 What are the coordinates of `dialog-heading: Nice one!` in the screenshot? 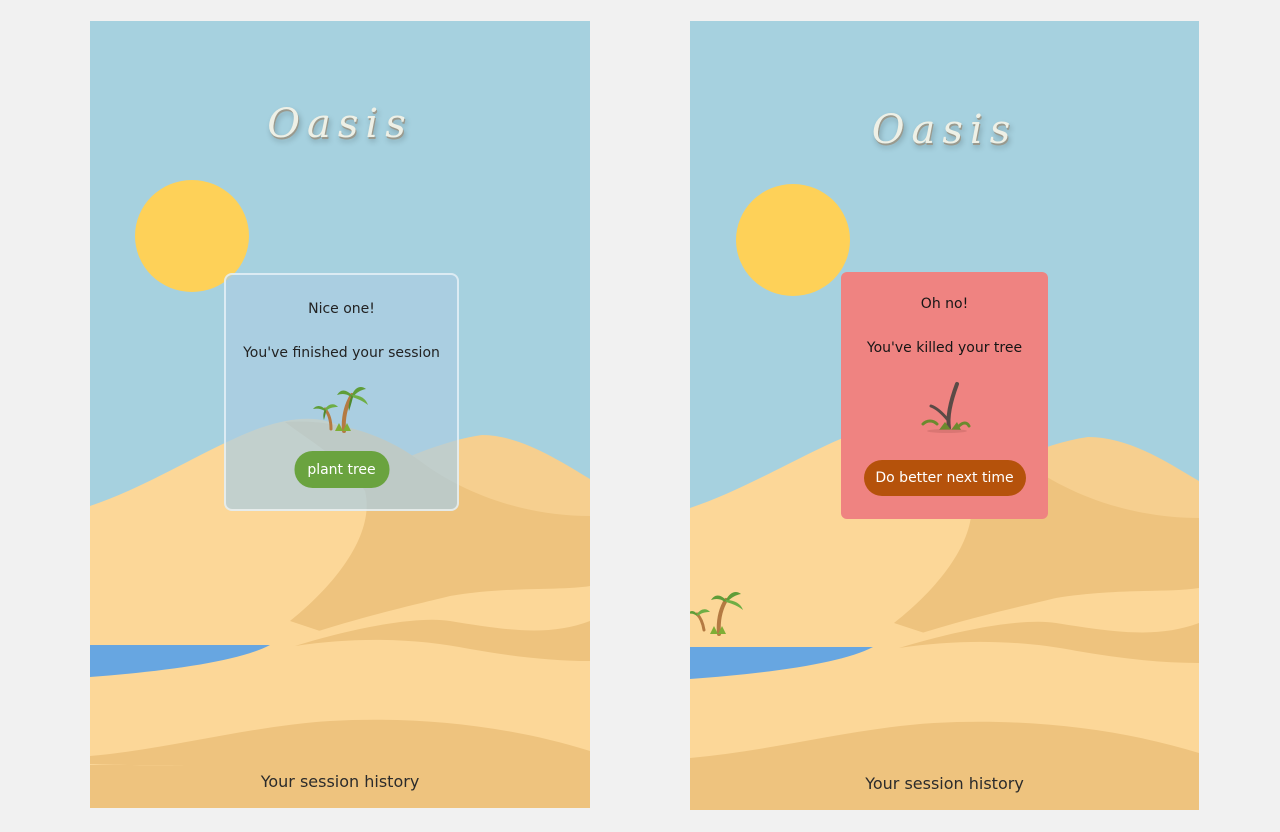 It's located at (341, 309).